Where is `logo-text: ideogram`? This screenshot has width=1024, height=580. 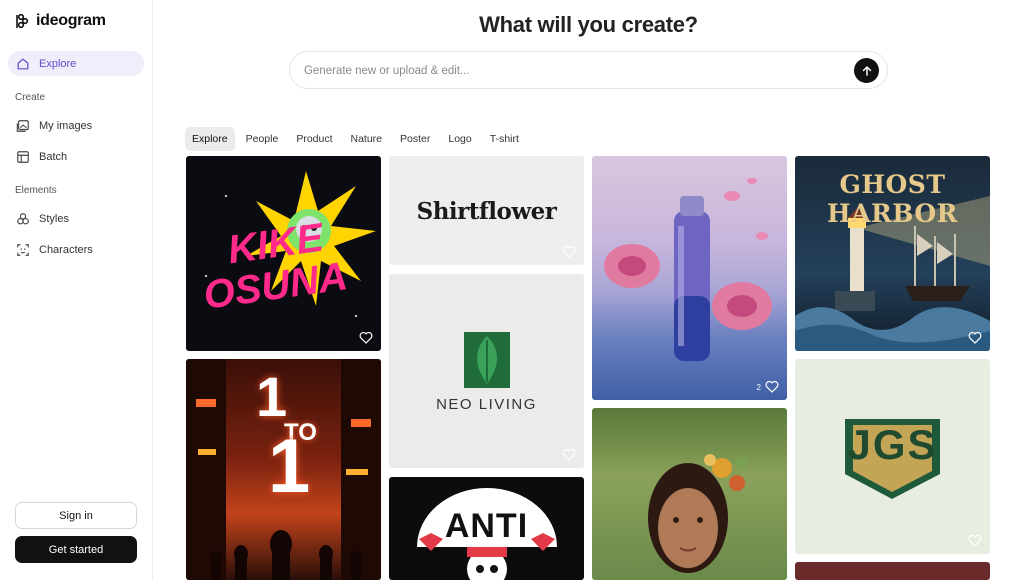 logo-text: ideogram is located at coordinates (71, 20).